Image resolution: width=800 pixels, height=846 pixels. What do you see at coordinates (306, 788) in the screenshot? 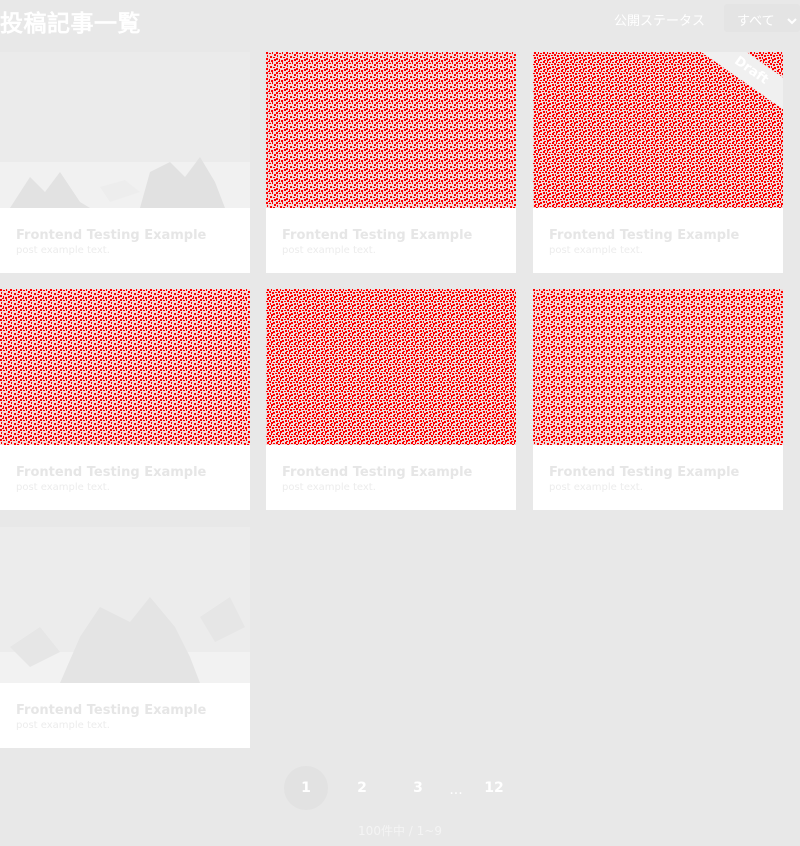
I see `page-button-1: 1` at bounding box center [306, 788].